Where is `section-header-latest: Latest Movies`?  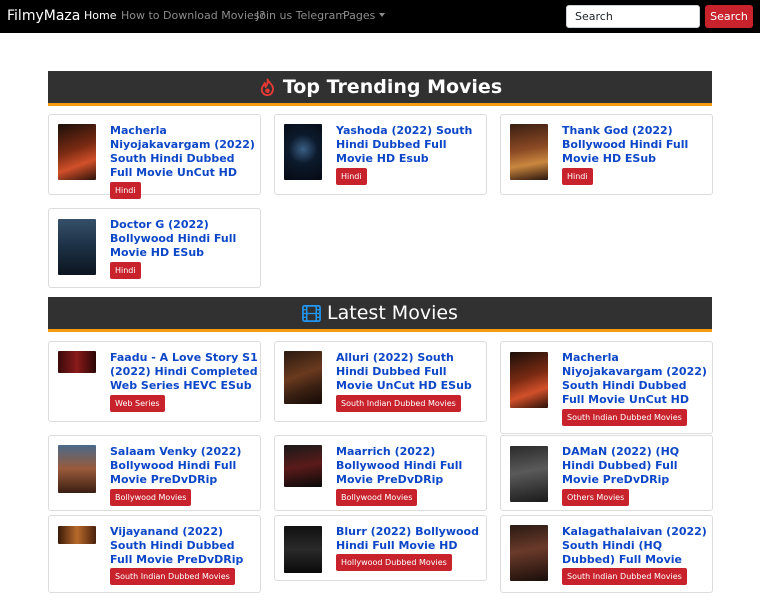 section-header-latest: Latest Movies is located at coordinates (380, 314).